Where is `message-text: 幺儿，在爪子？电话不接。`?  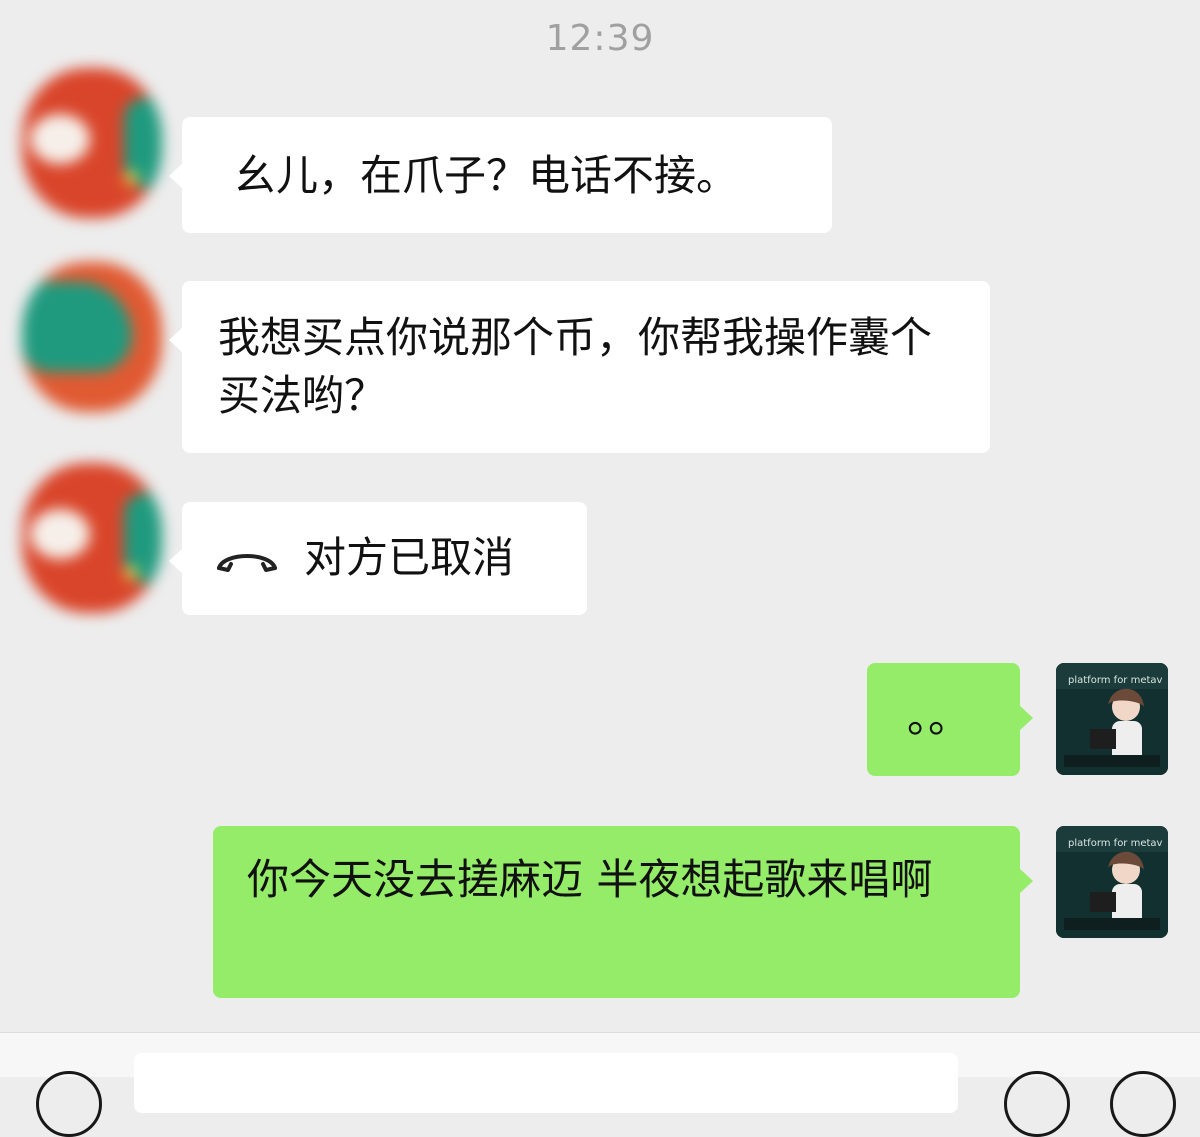
message-text: 幺儿，在爪子？电话不接。 is located at coordinates (486, 175).